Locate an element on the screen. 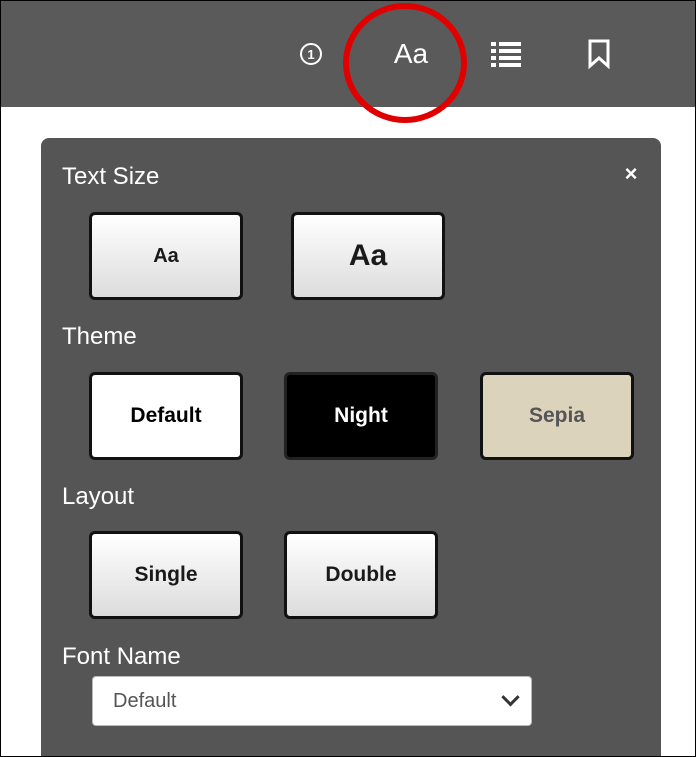 This screenshot has height=757, width=696. close-panel-button: × is located at coordinates (631, 174).